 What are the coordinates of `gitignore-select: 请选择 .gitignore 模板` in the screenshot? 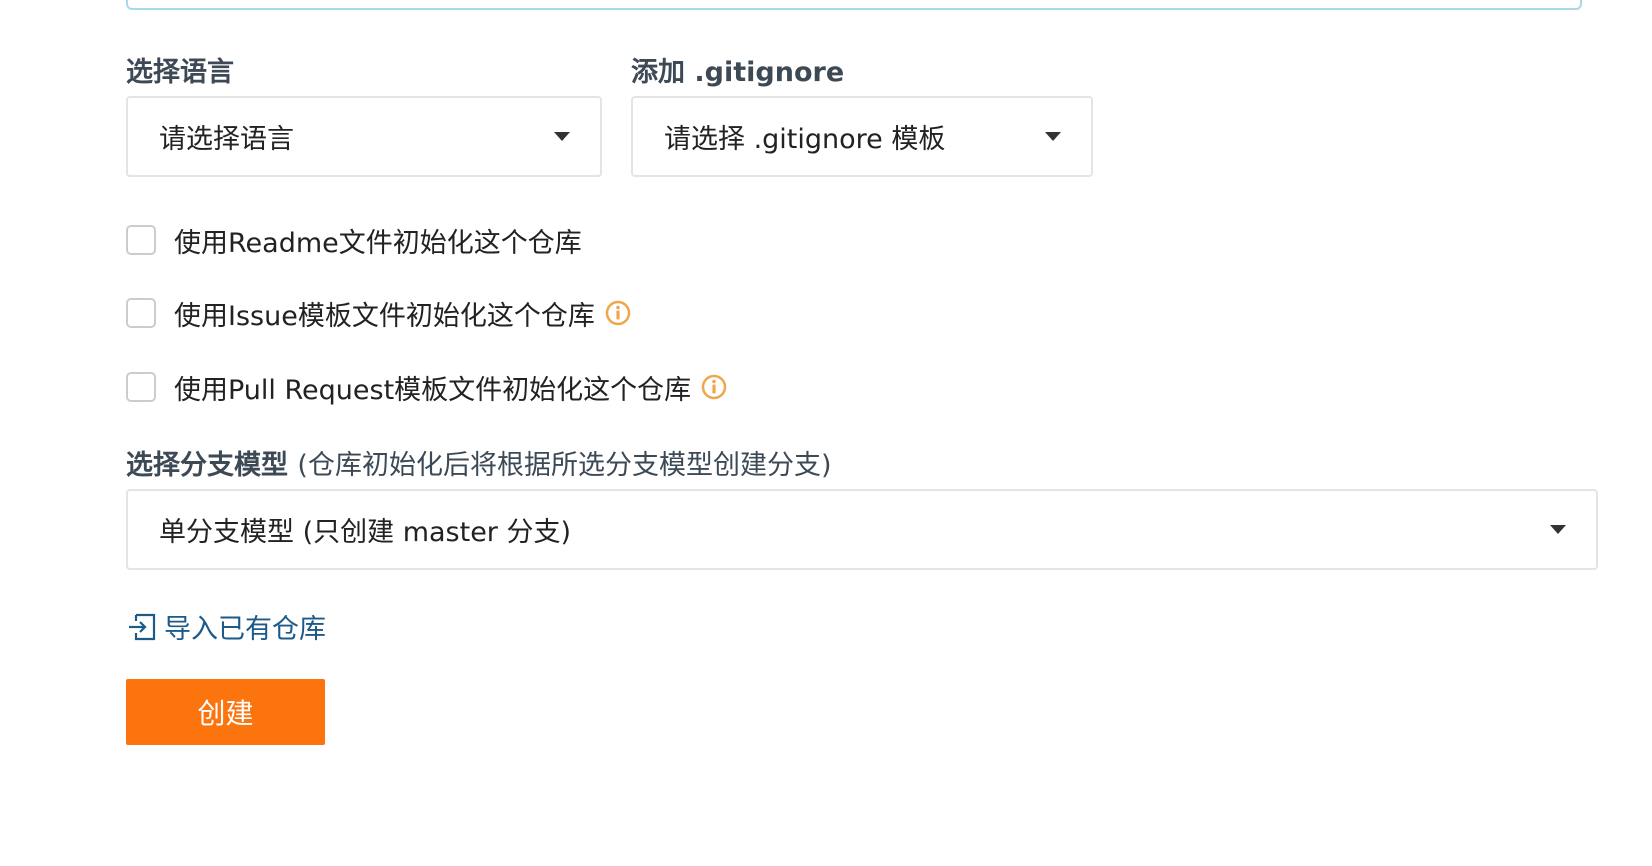 It's located at (862, 136).